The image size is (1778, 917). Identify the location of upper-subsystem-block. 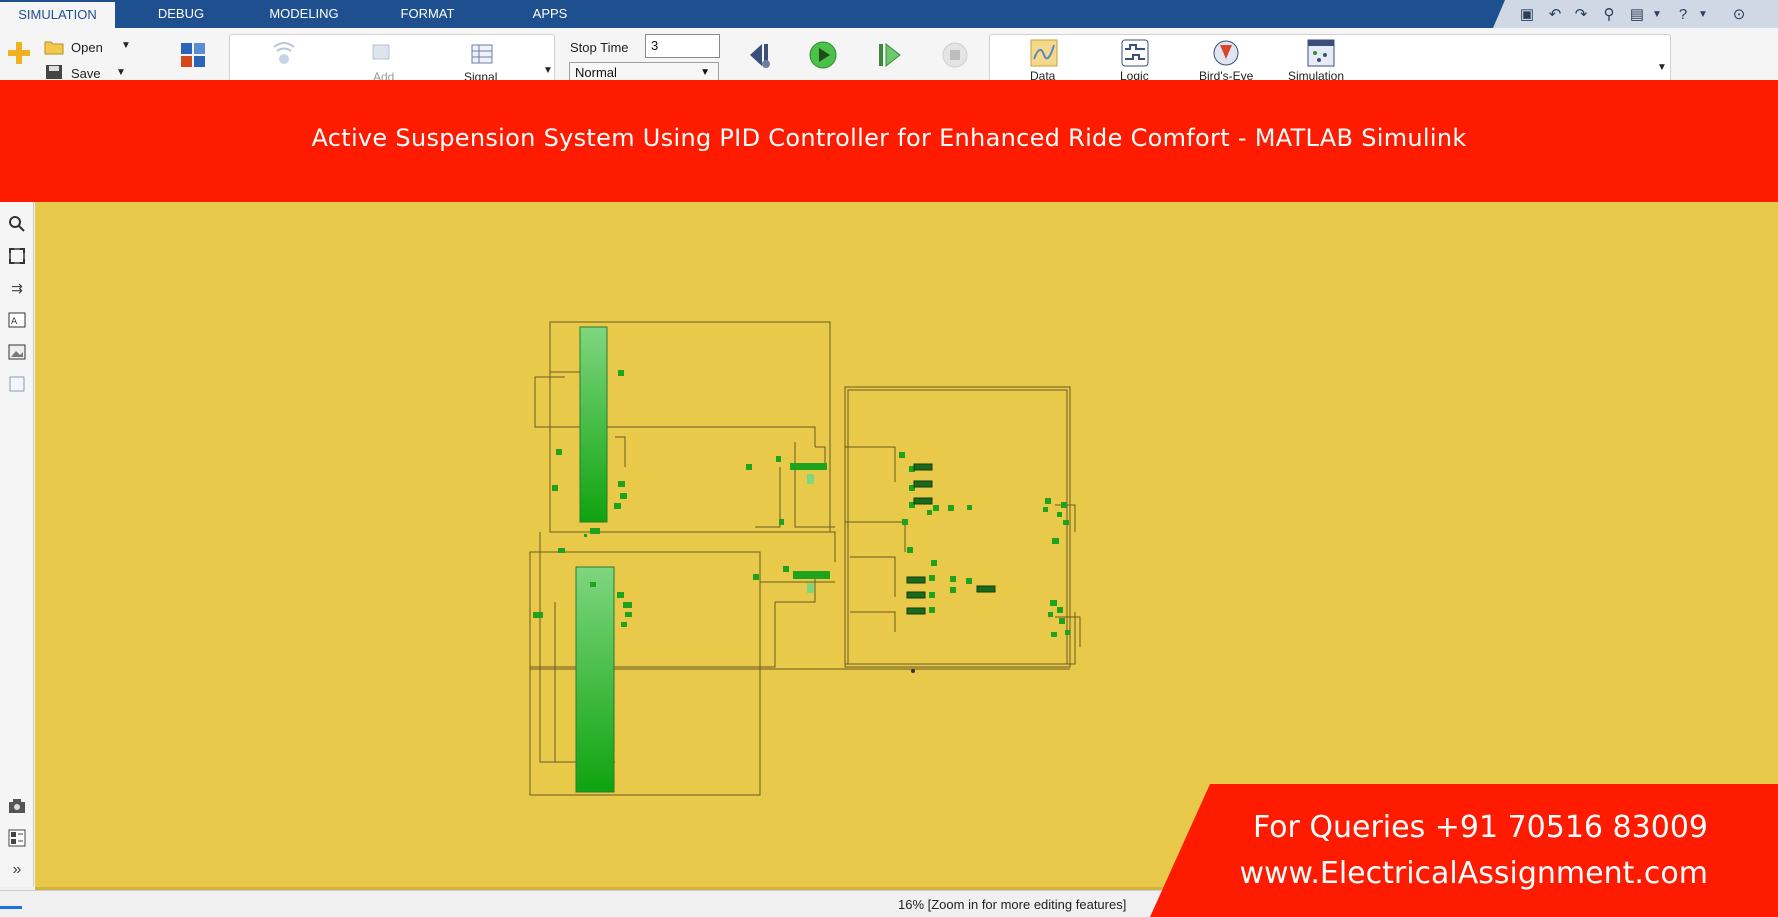
(593, 424).